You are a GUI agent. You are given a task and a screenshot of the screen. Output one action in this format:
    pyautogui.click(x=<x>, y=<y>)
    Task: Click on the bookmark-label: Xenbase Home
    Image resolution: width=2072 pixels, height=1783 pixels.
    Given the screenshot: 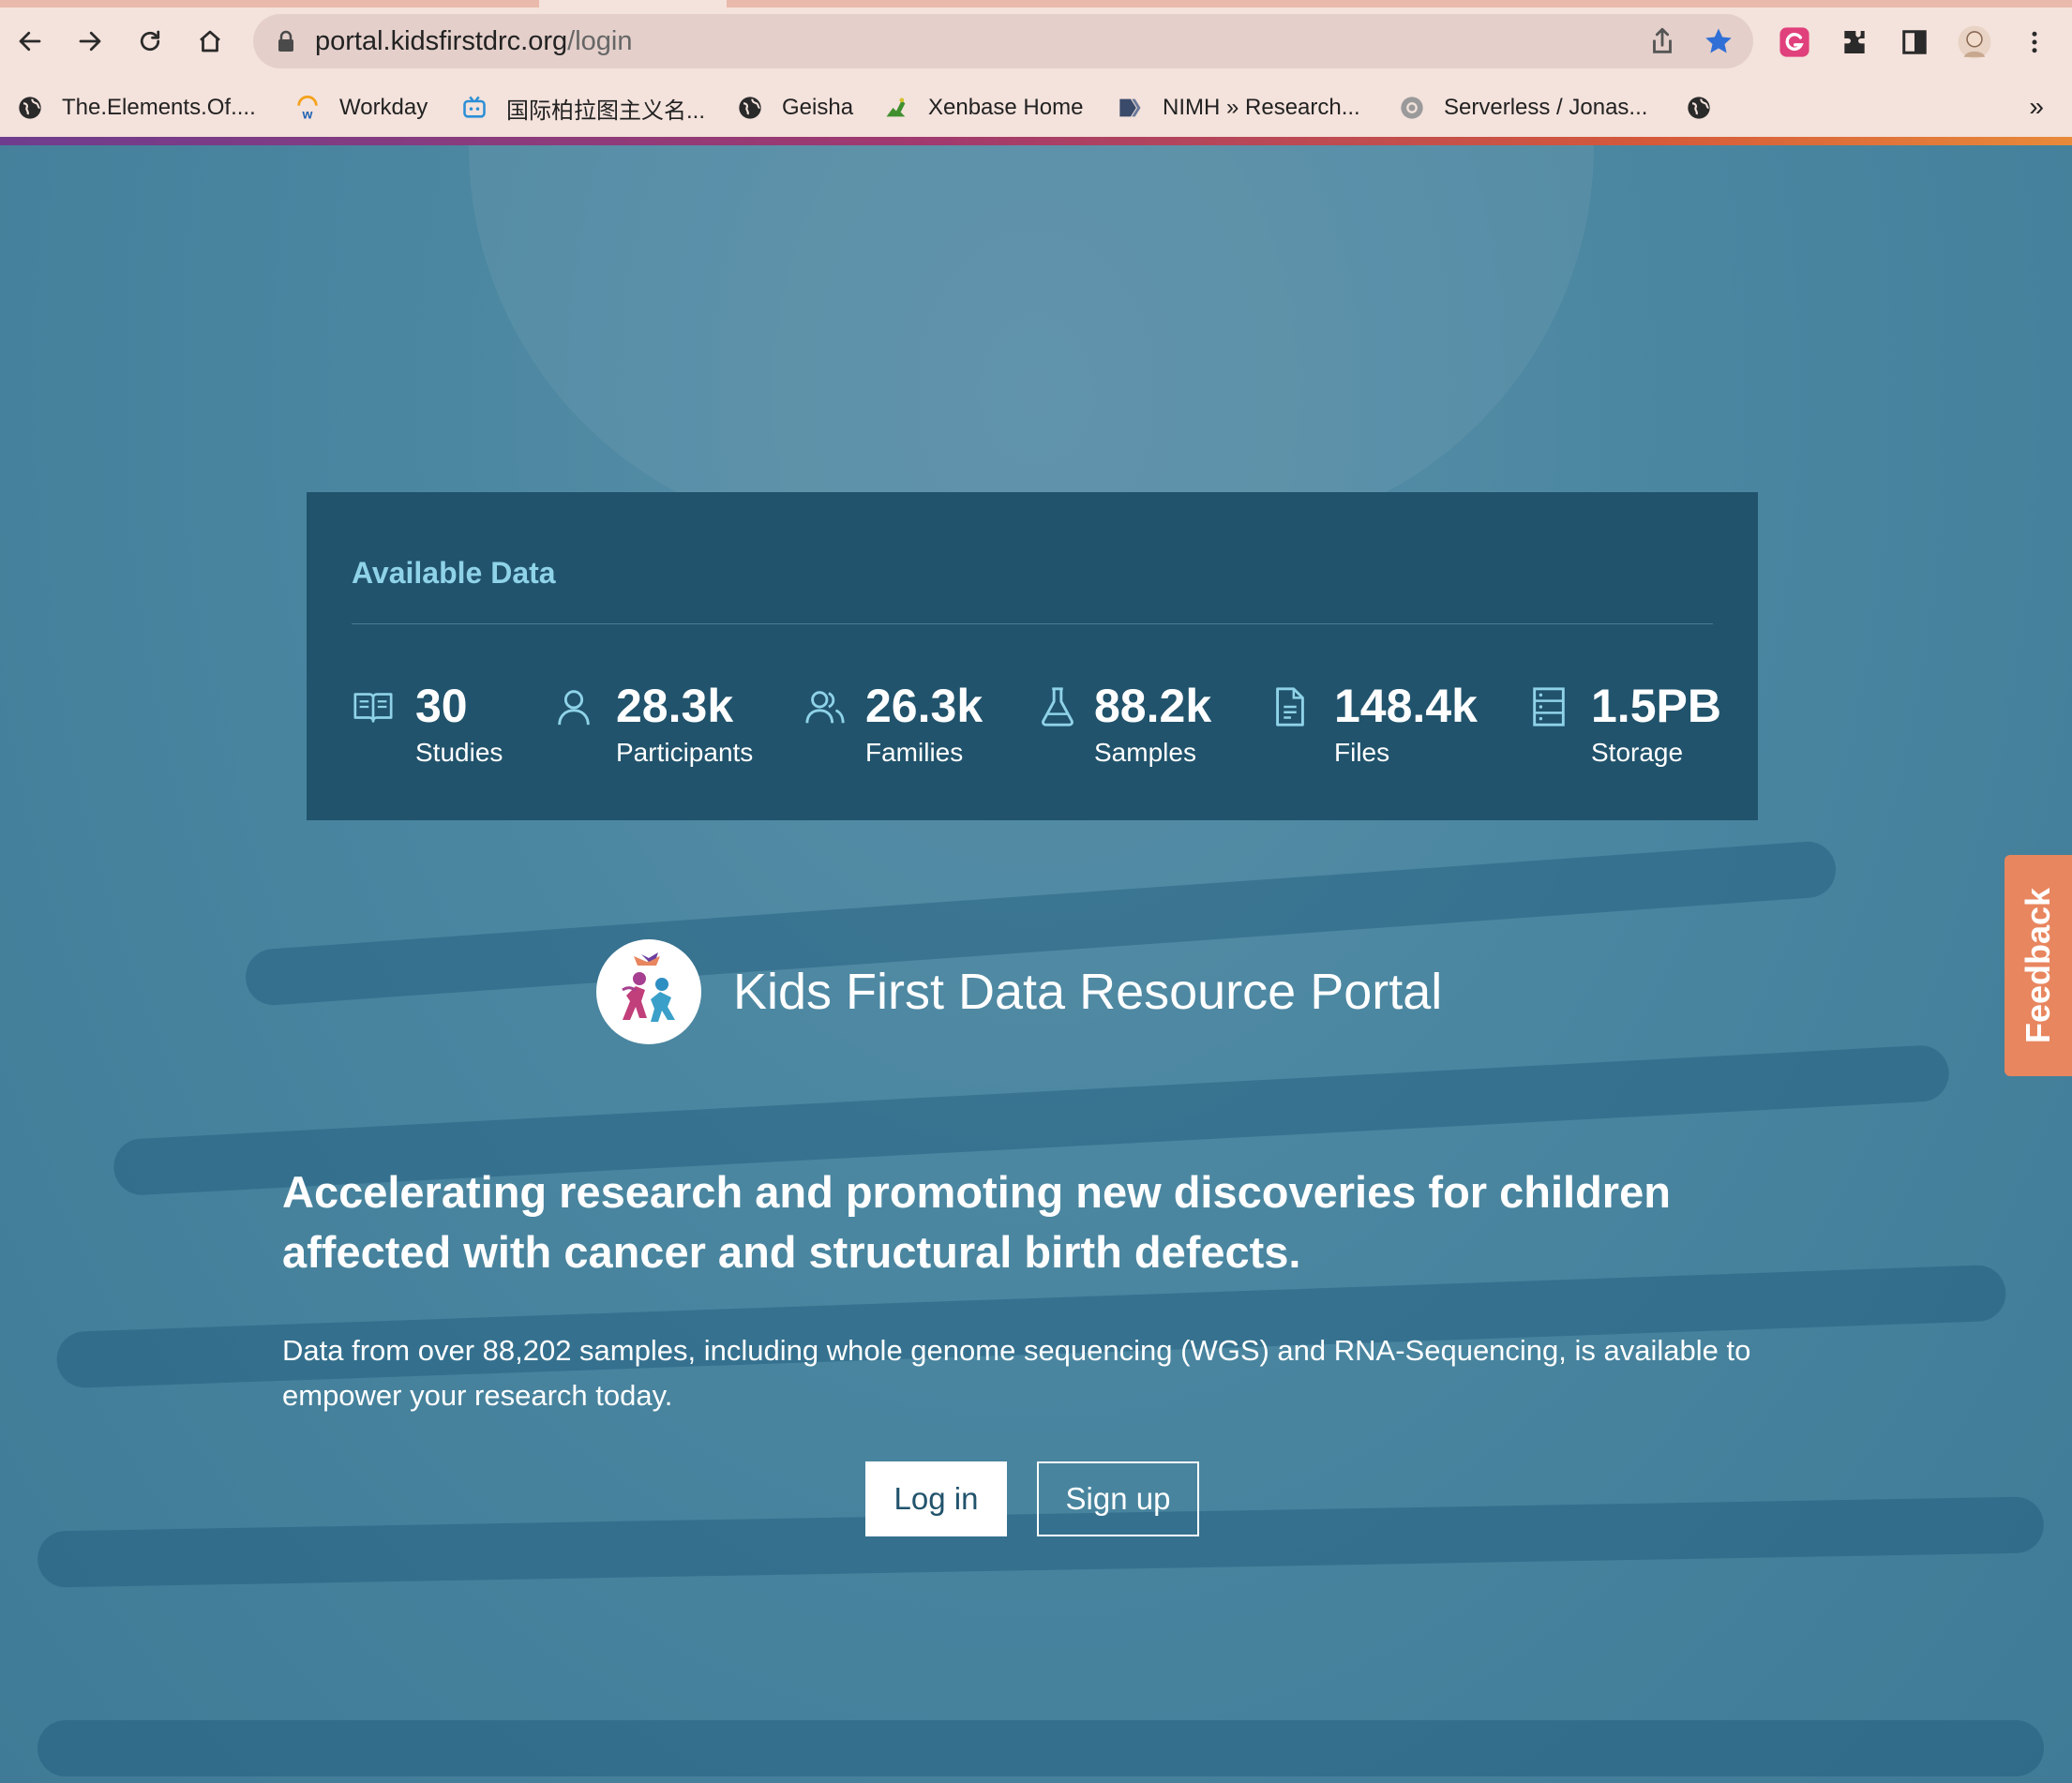 What is the action you would take?
    pyautogui.click(x=1006, y=107)
    